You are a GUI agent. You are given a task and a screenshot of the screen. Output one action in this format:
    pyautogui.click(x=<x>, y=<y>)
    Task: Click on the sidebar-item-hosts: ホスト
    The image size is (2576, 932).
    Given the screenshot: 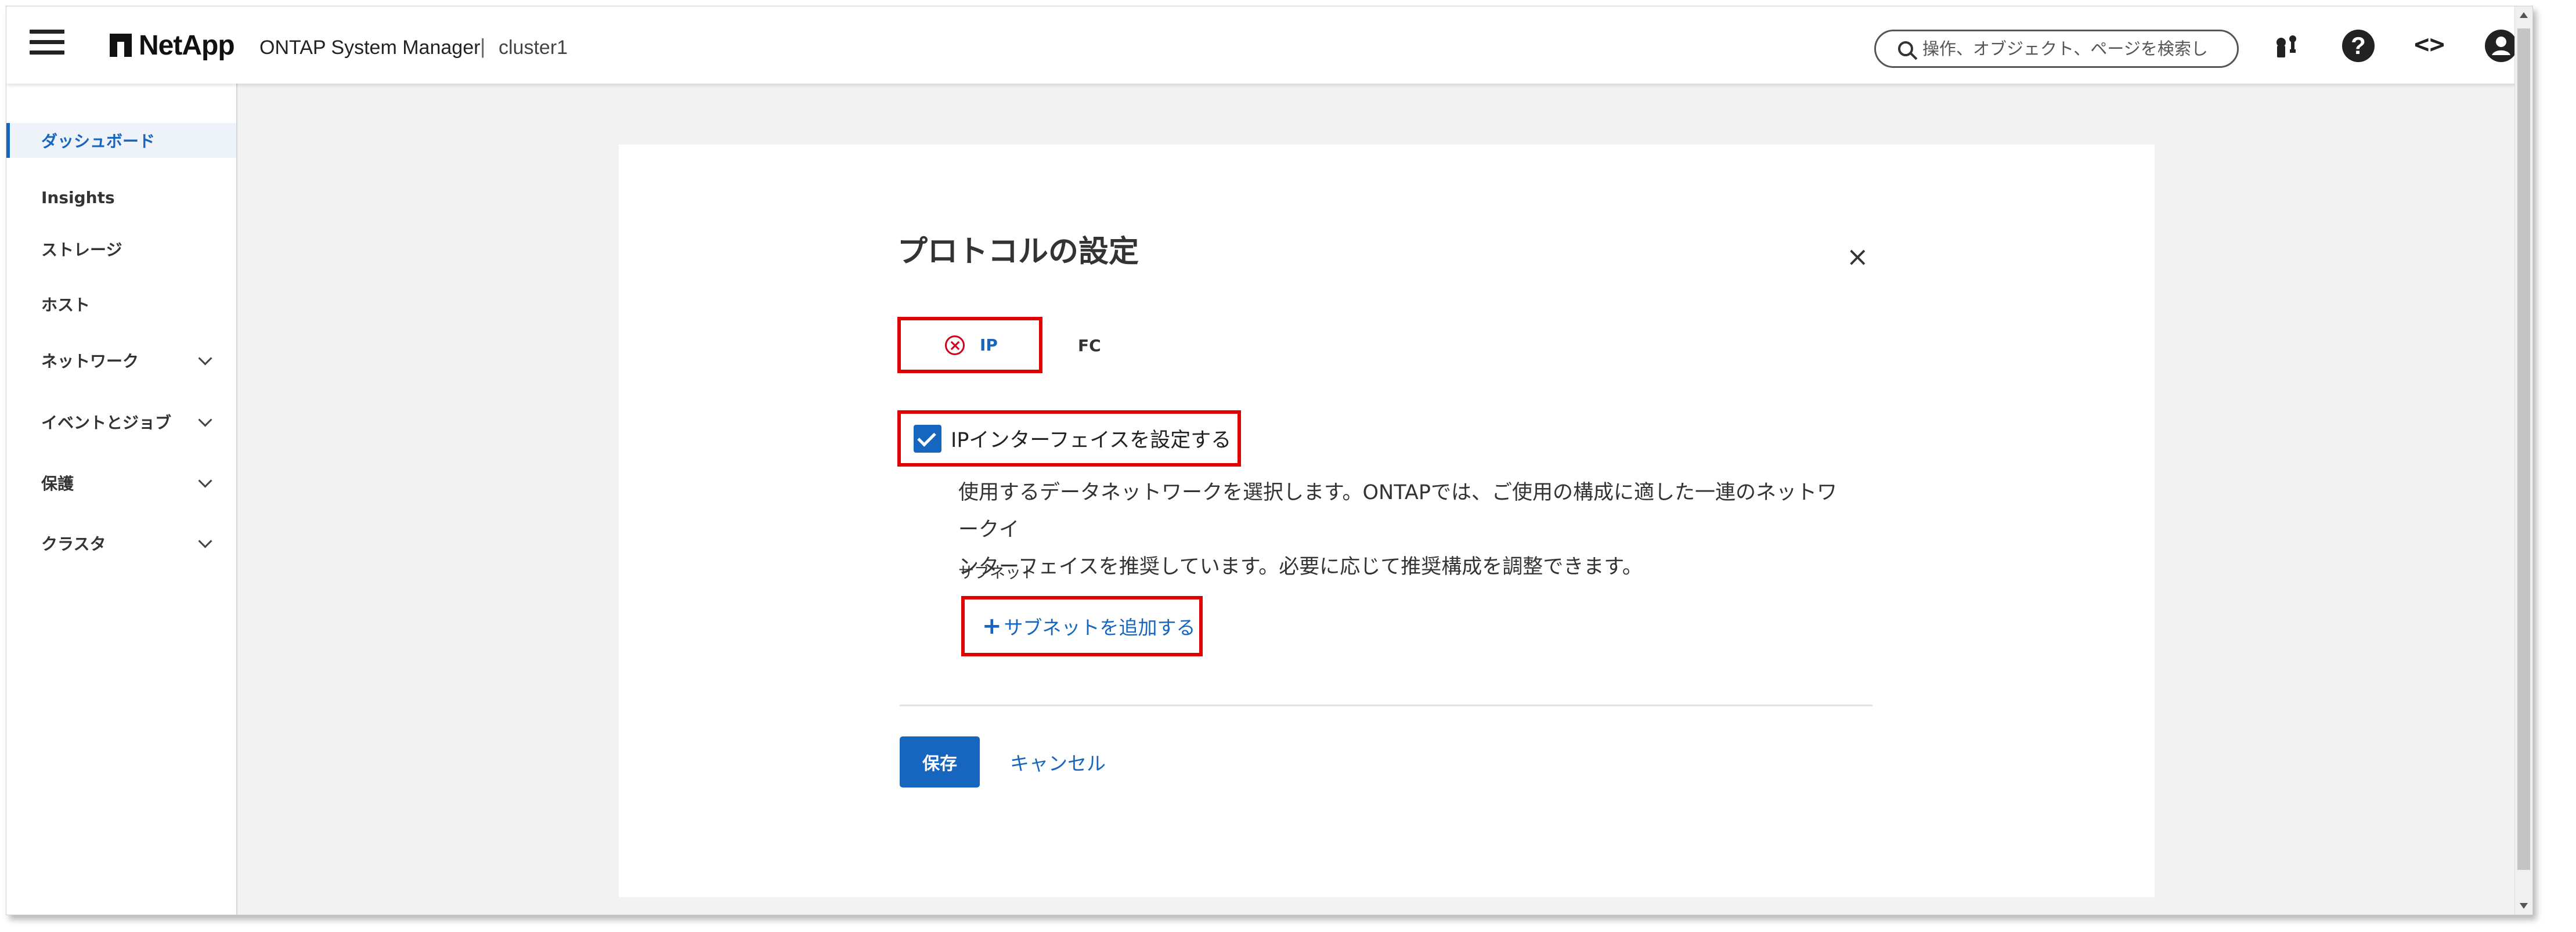 What is the action you would take?
    pyautogui.click(x=121, y=304)
    